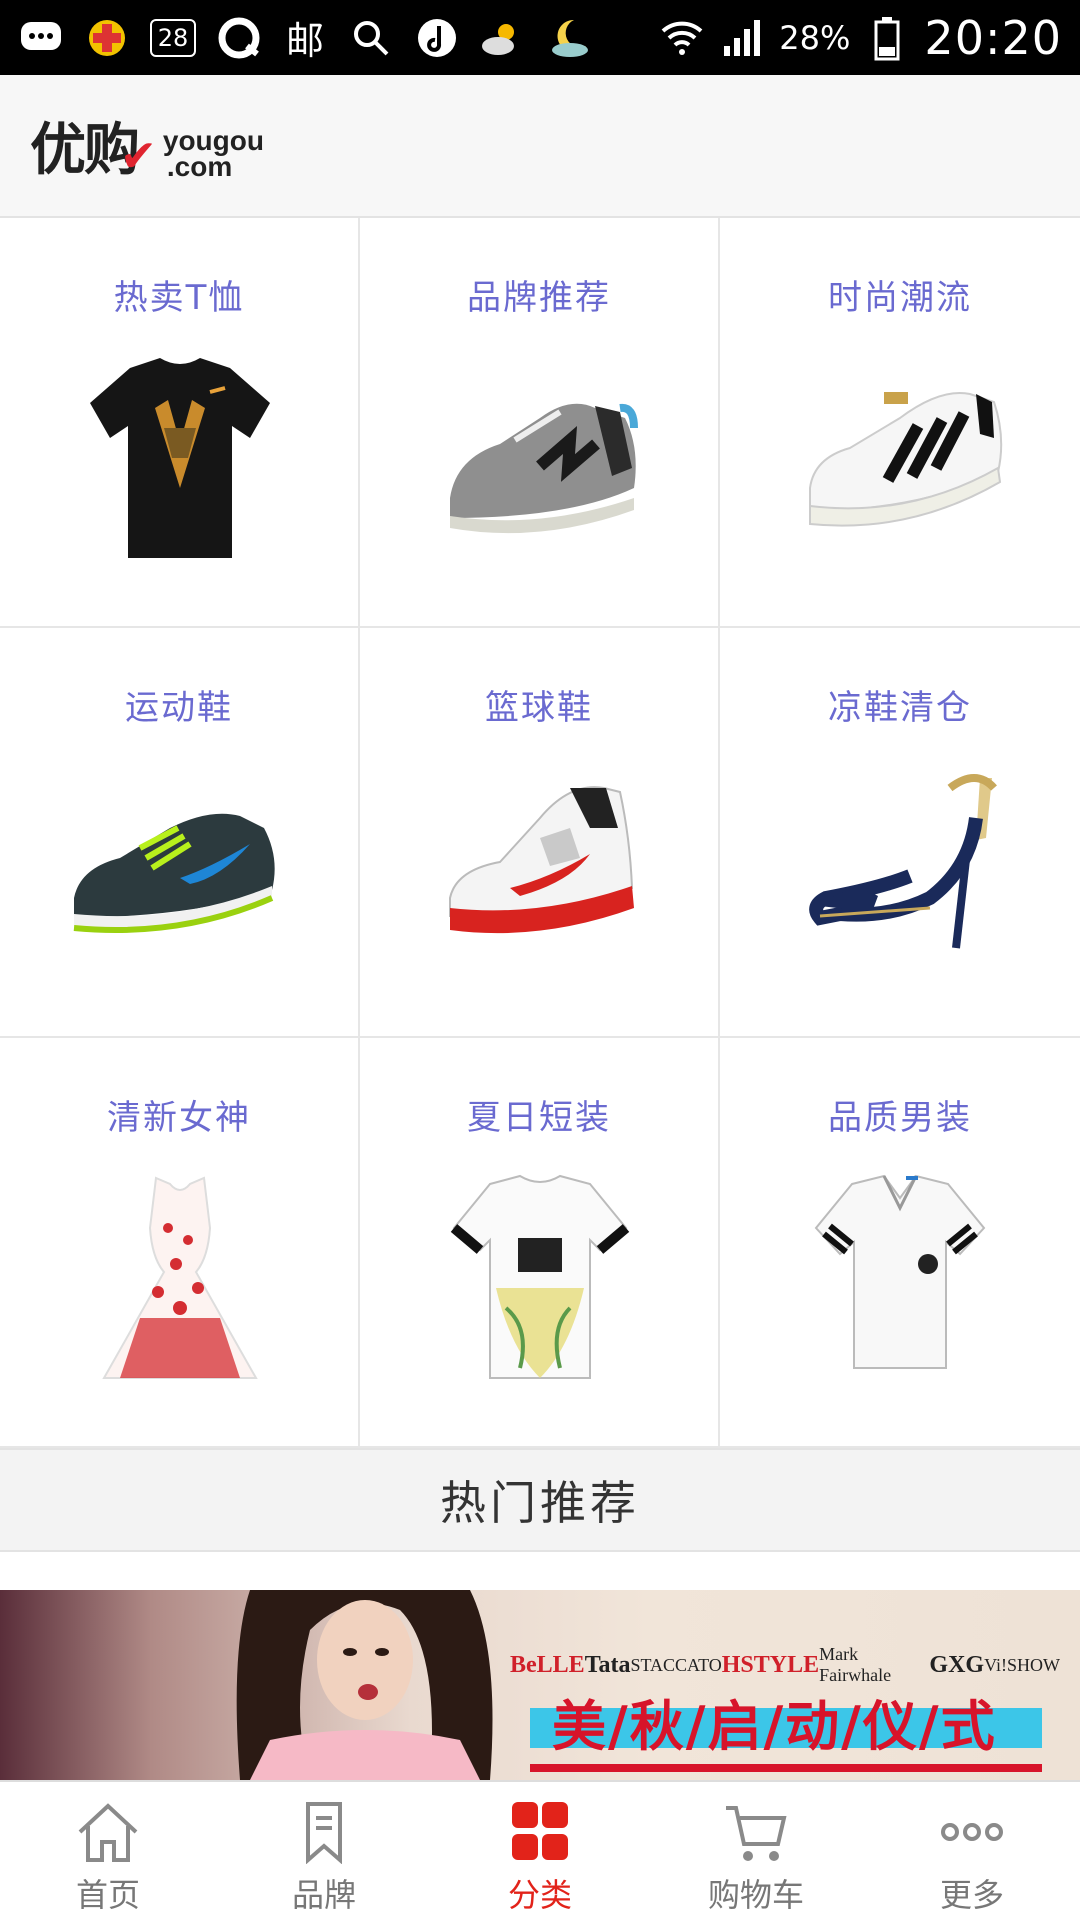 The image size is (1080, 1920). I want to click on signal-icon, so click(742, 38).